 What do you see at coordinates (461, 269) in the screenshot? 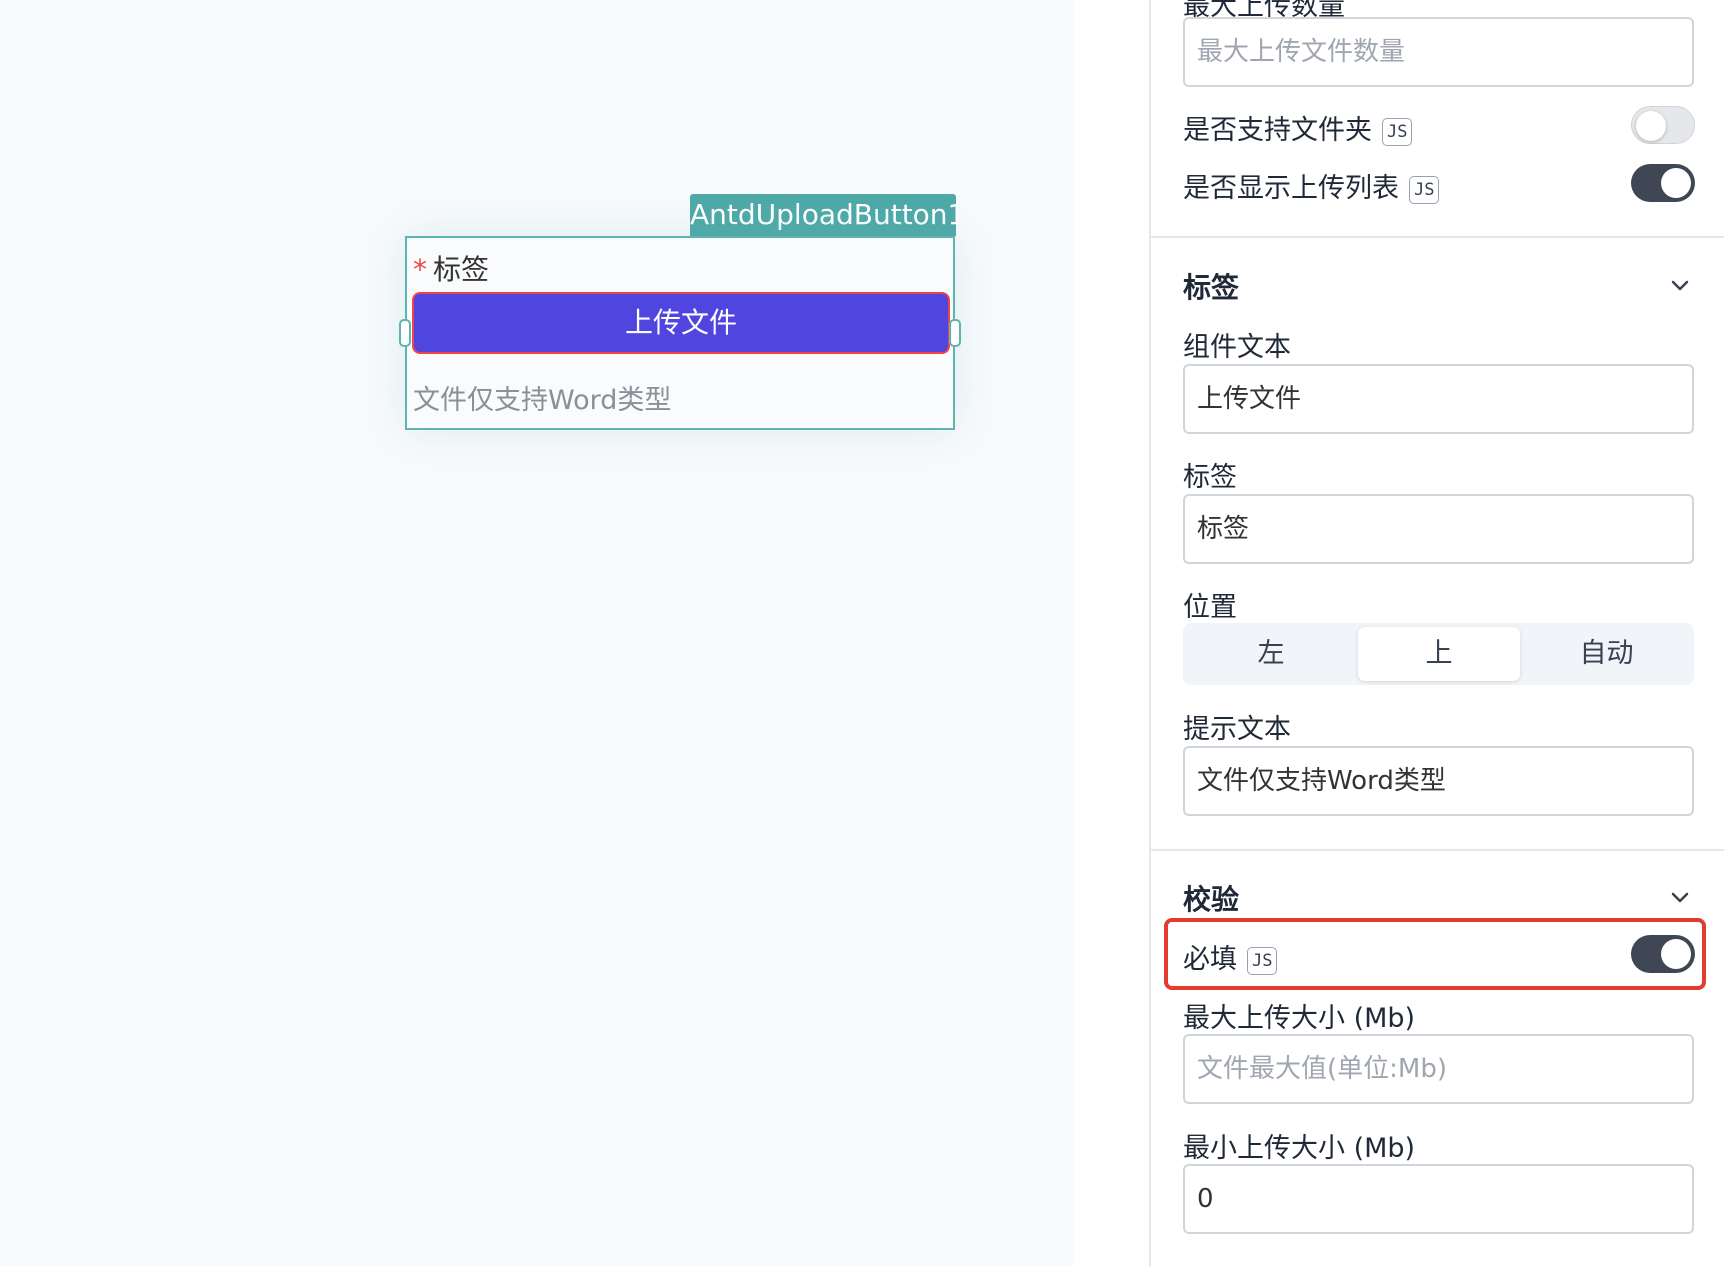
I see `field-label-text: 标签` at bounding box center [461, 269].